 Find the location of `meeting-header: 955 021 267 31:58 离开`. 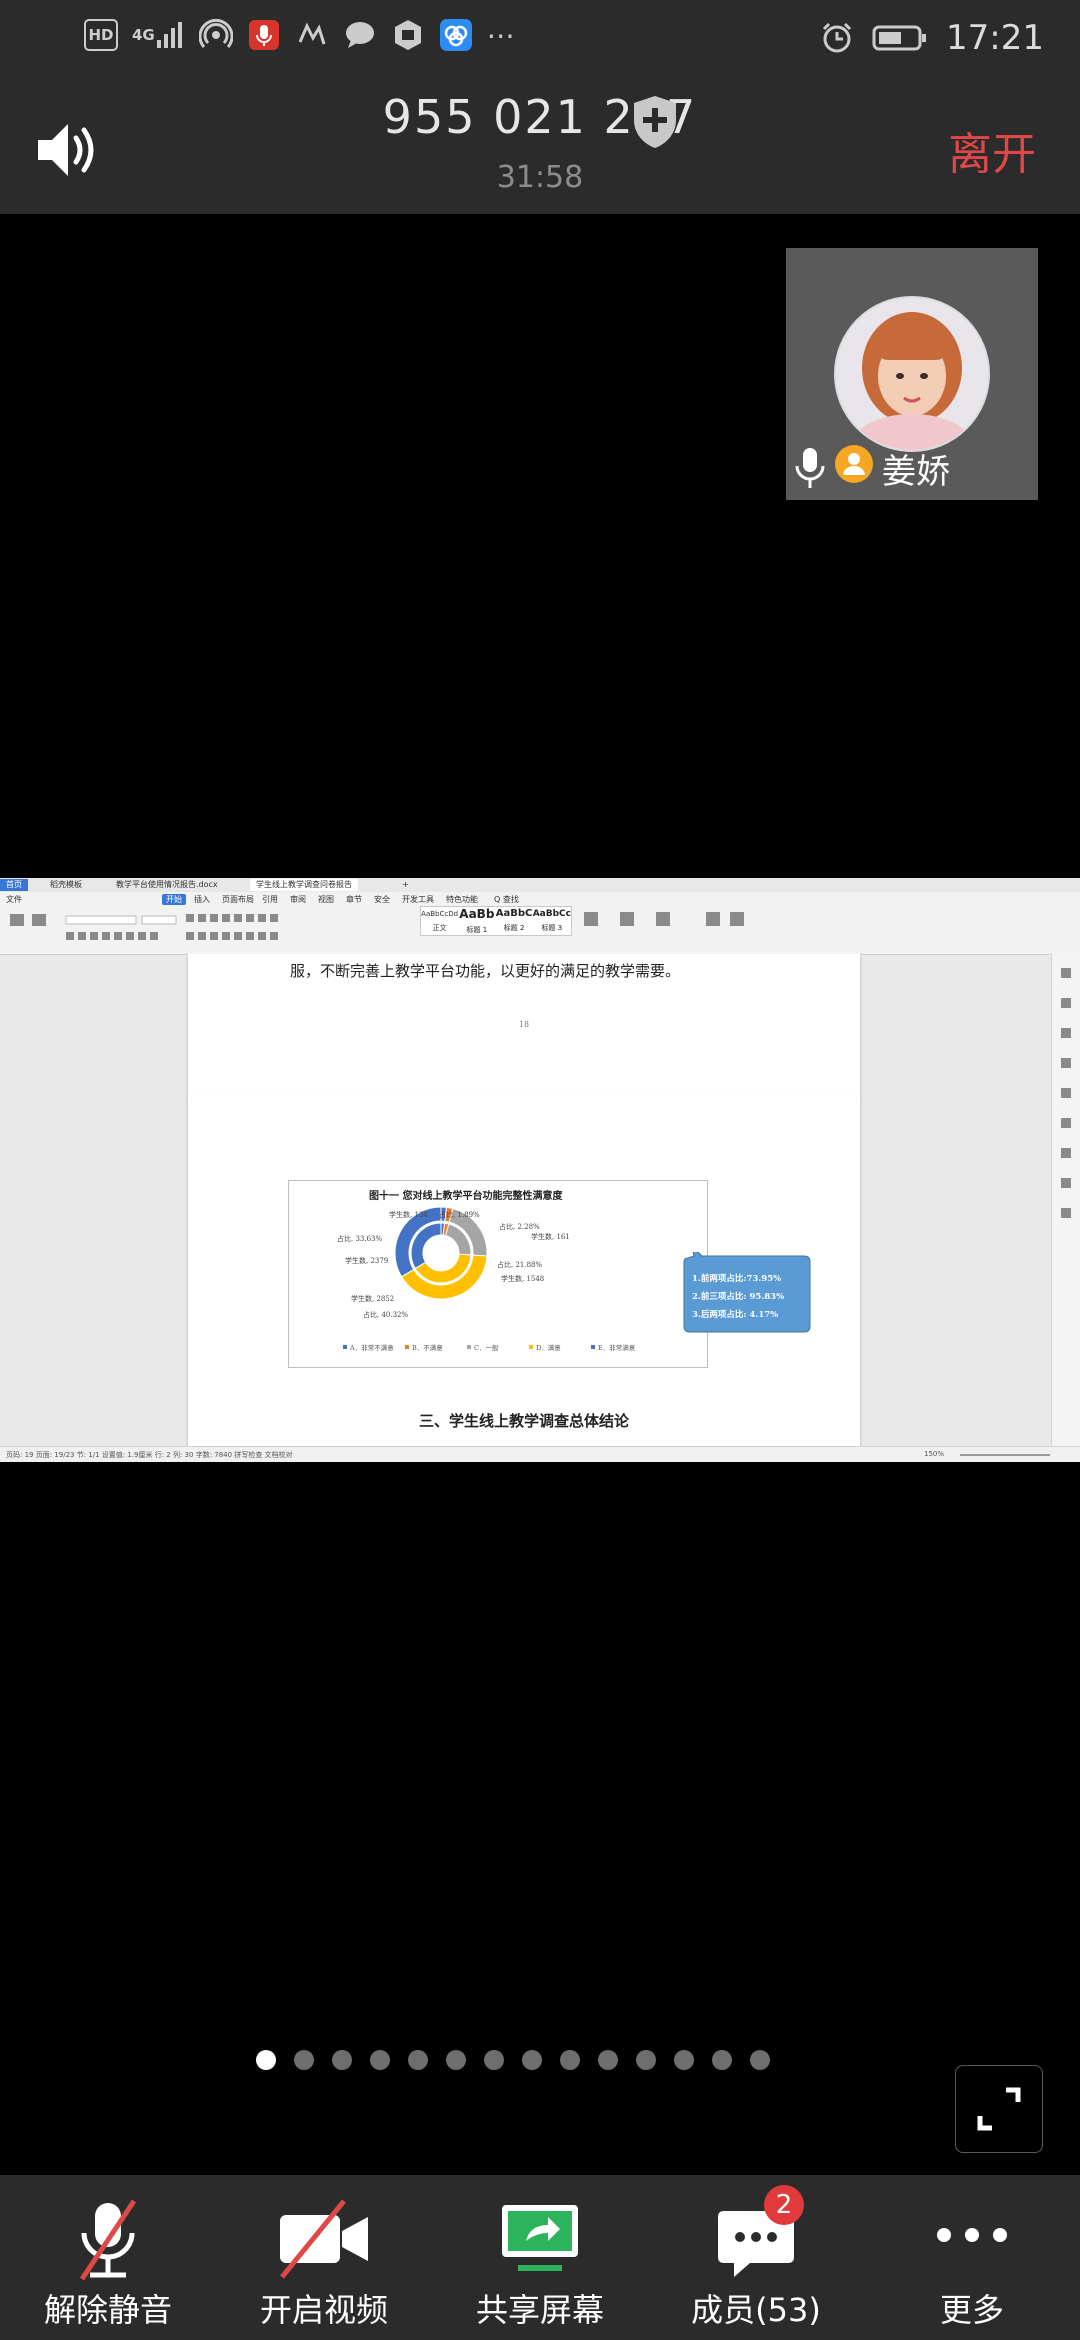

meeting-header: 955 021 267 31:58 离开 is located at coordinates (540, 147).